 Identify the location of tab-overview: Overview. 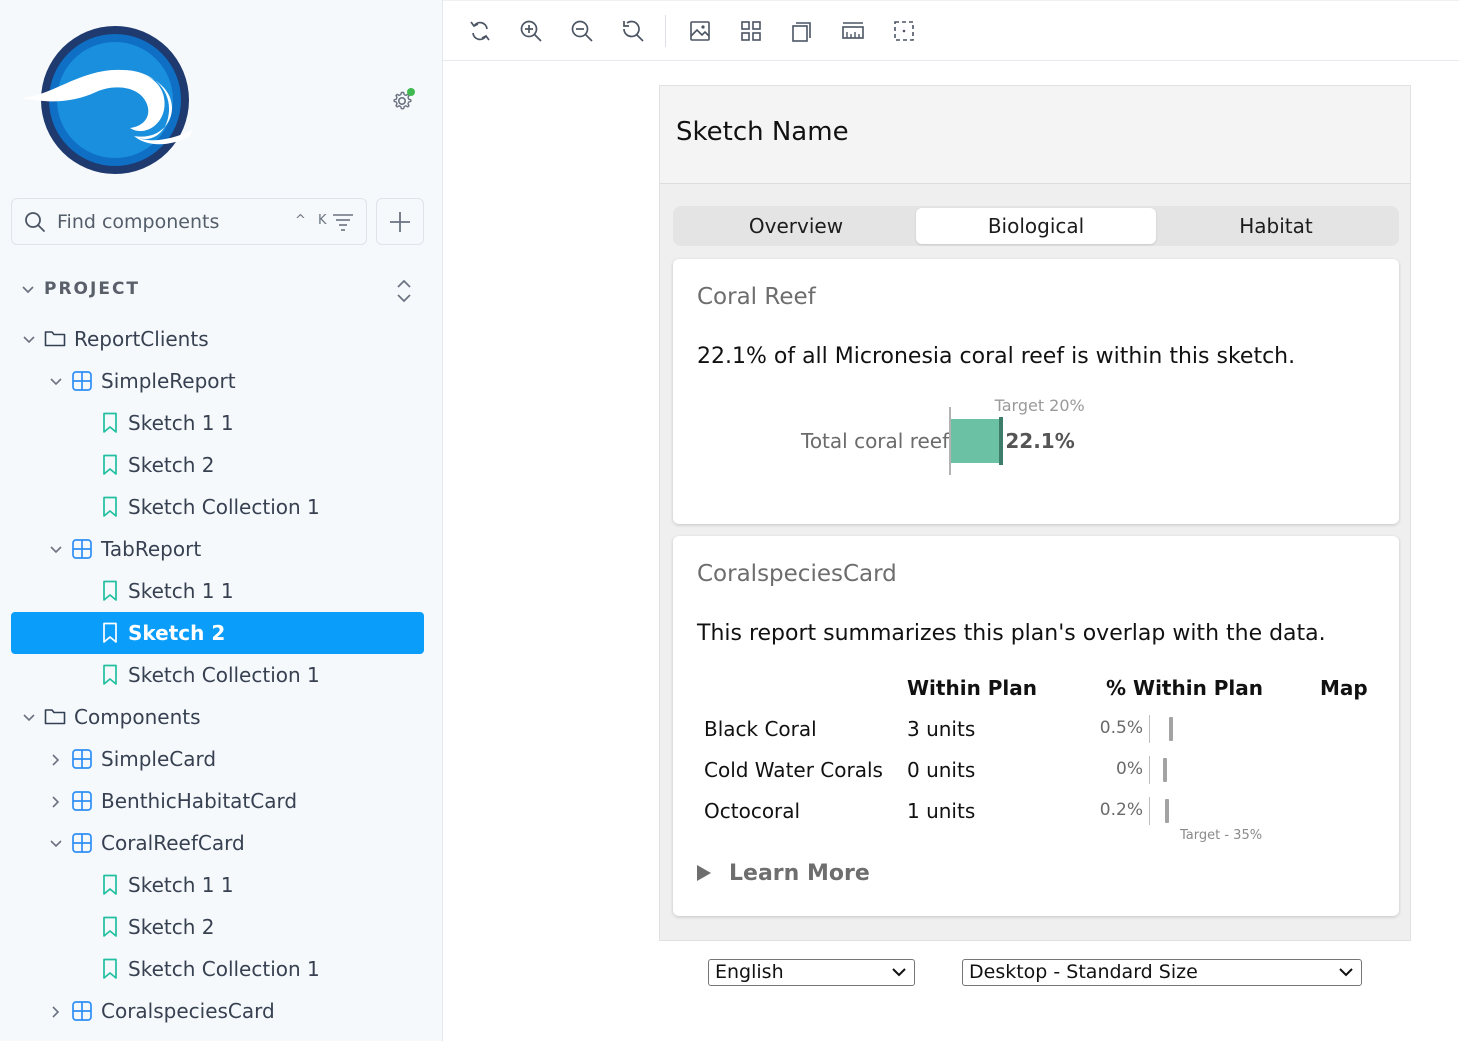
(796, 226).